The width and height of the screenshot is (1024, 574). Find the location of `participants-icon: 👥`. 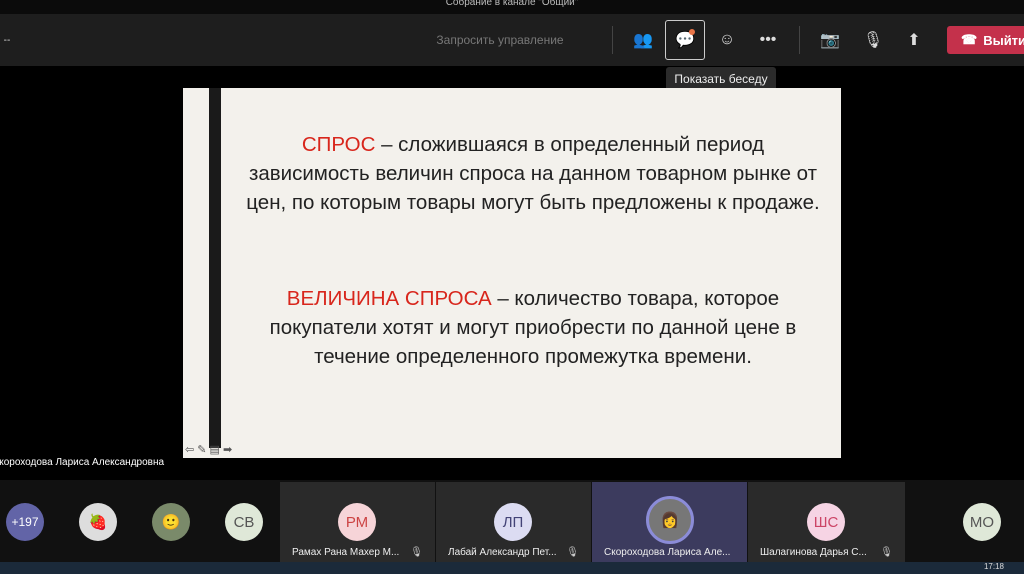

participants-icon: 👥 is located at coordinates (643, 40).